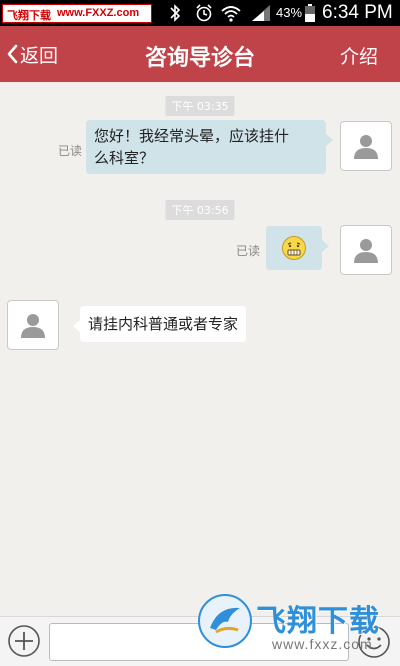 The height and width of the screenshot is (666, 400). What do you see at coordinates (204, 13) in the screenshot?
I see `alarm-icon` at bounding box center [204, 13].